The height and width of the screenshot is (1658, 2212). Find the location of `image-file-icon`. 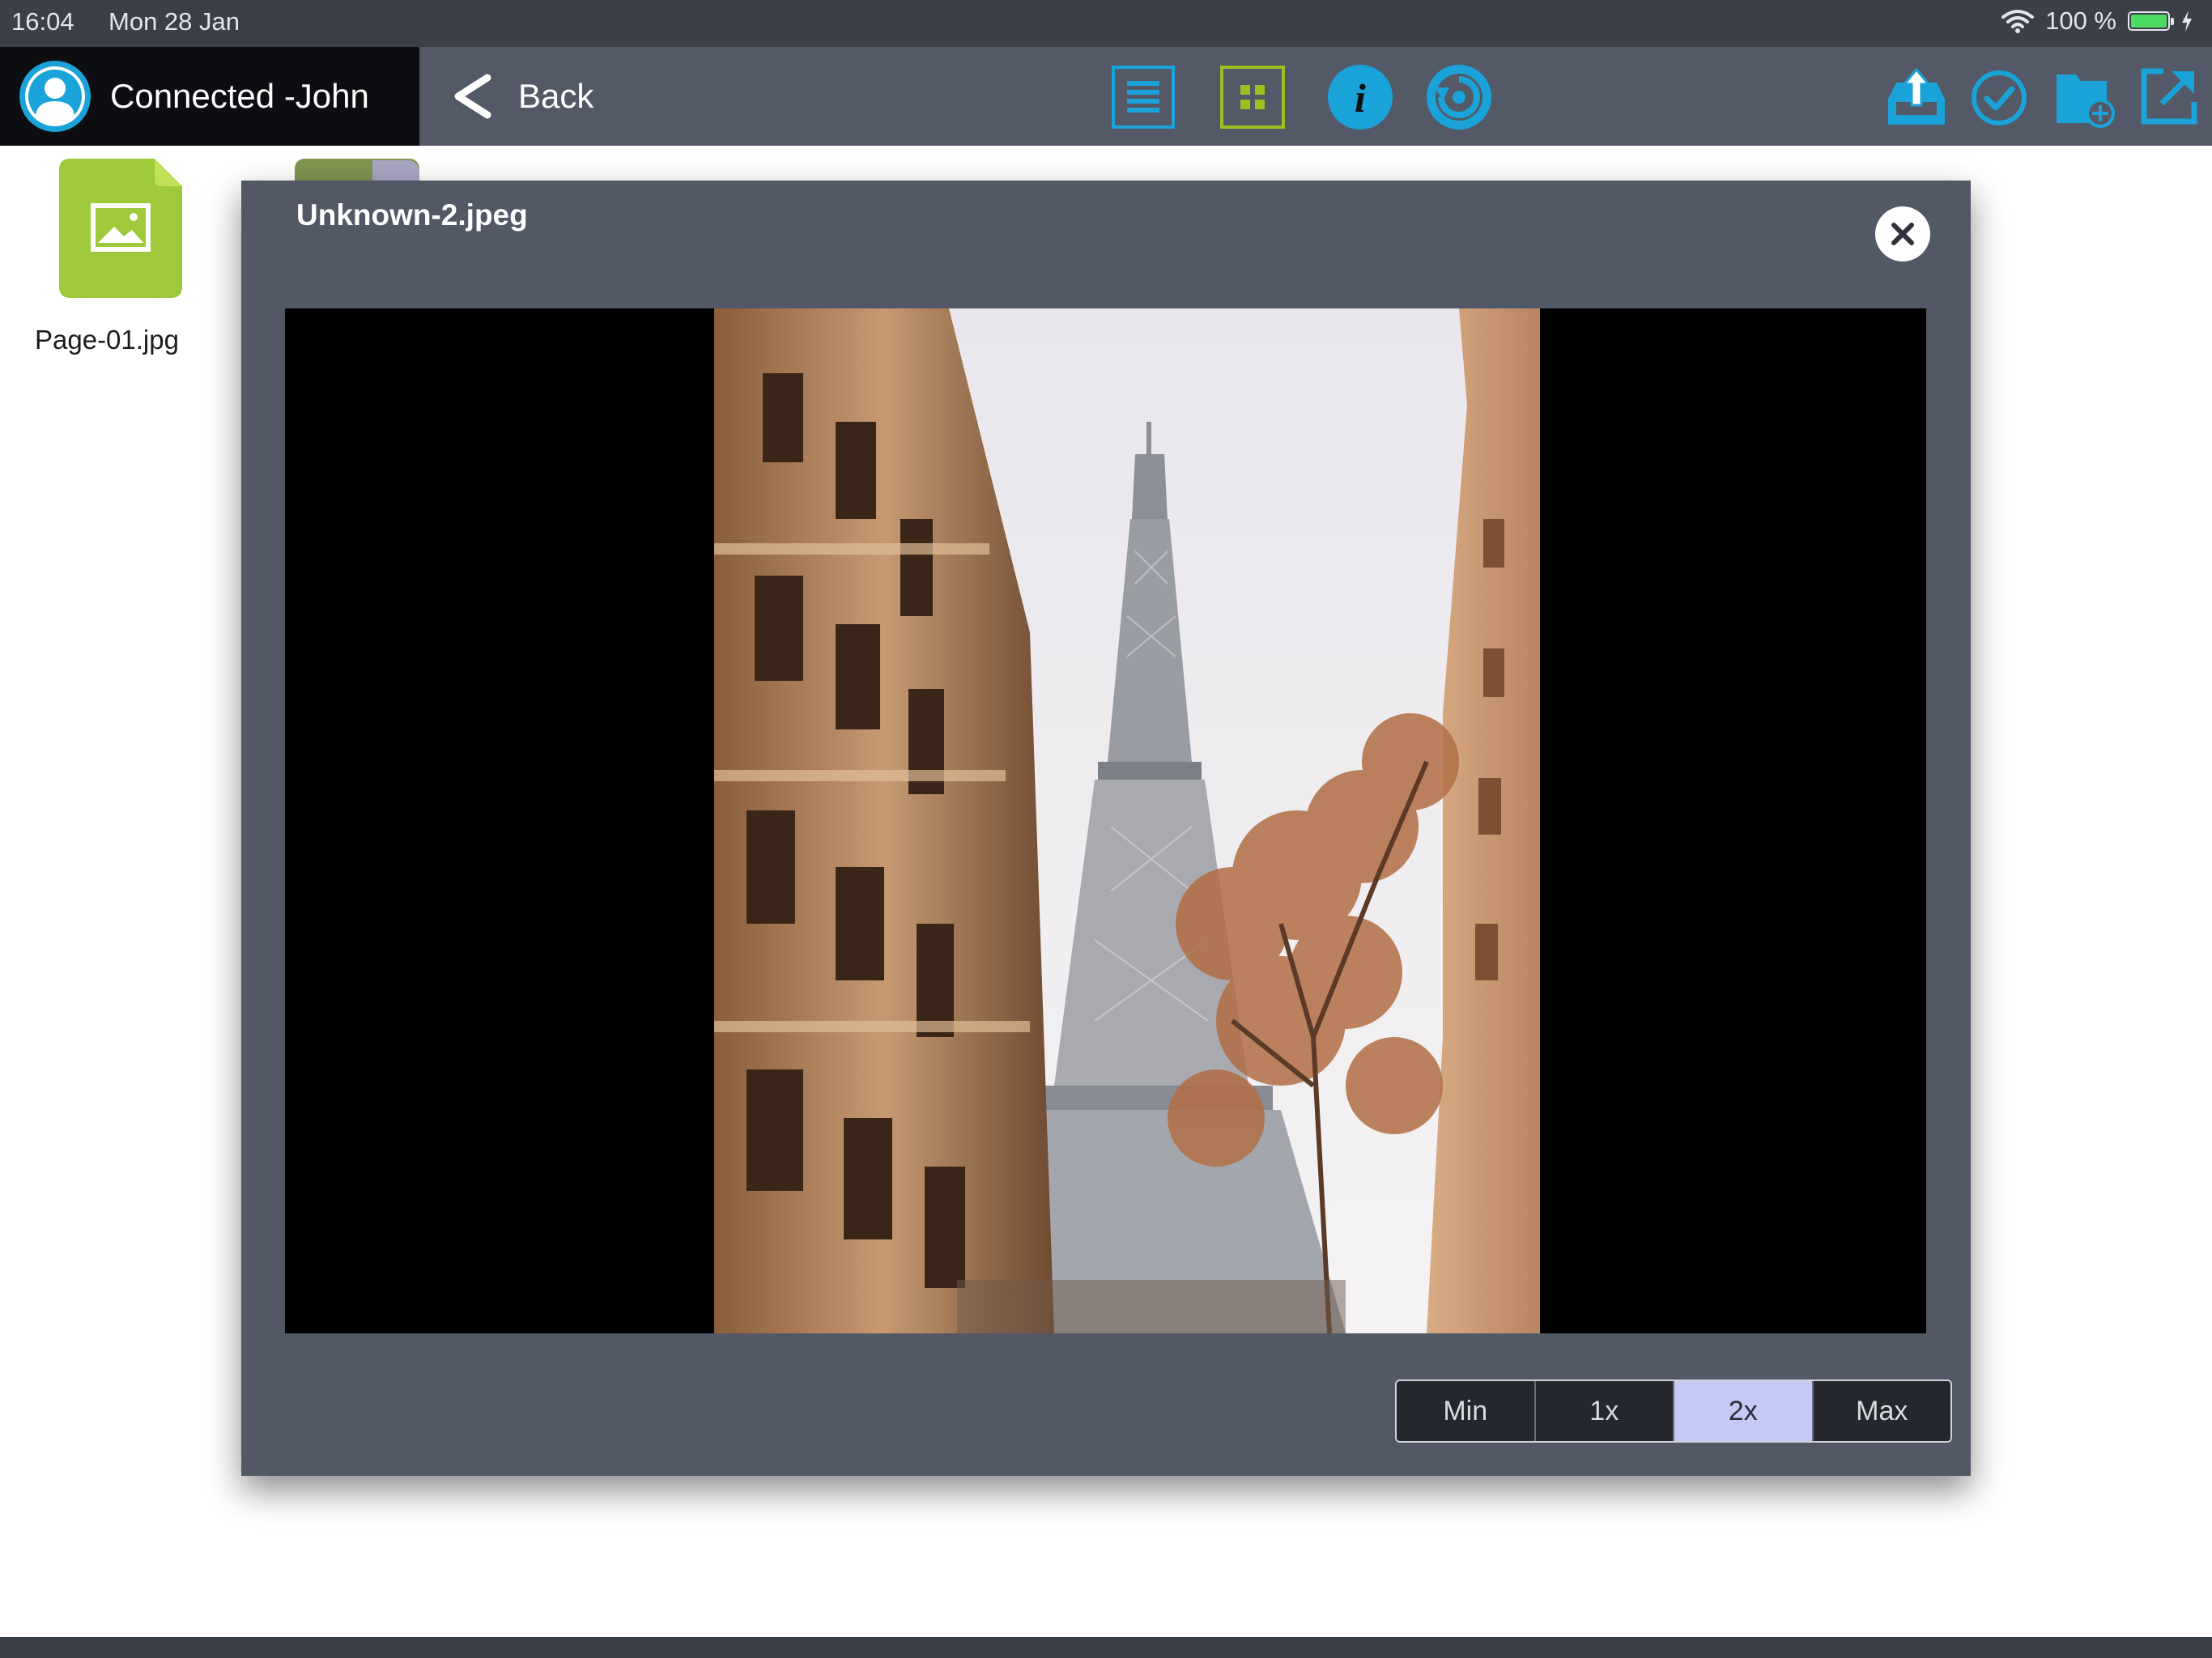

image-file-icon is located at coordinates (121, 228).